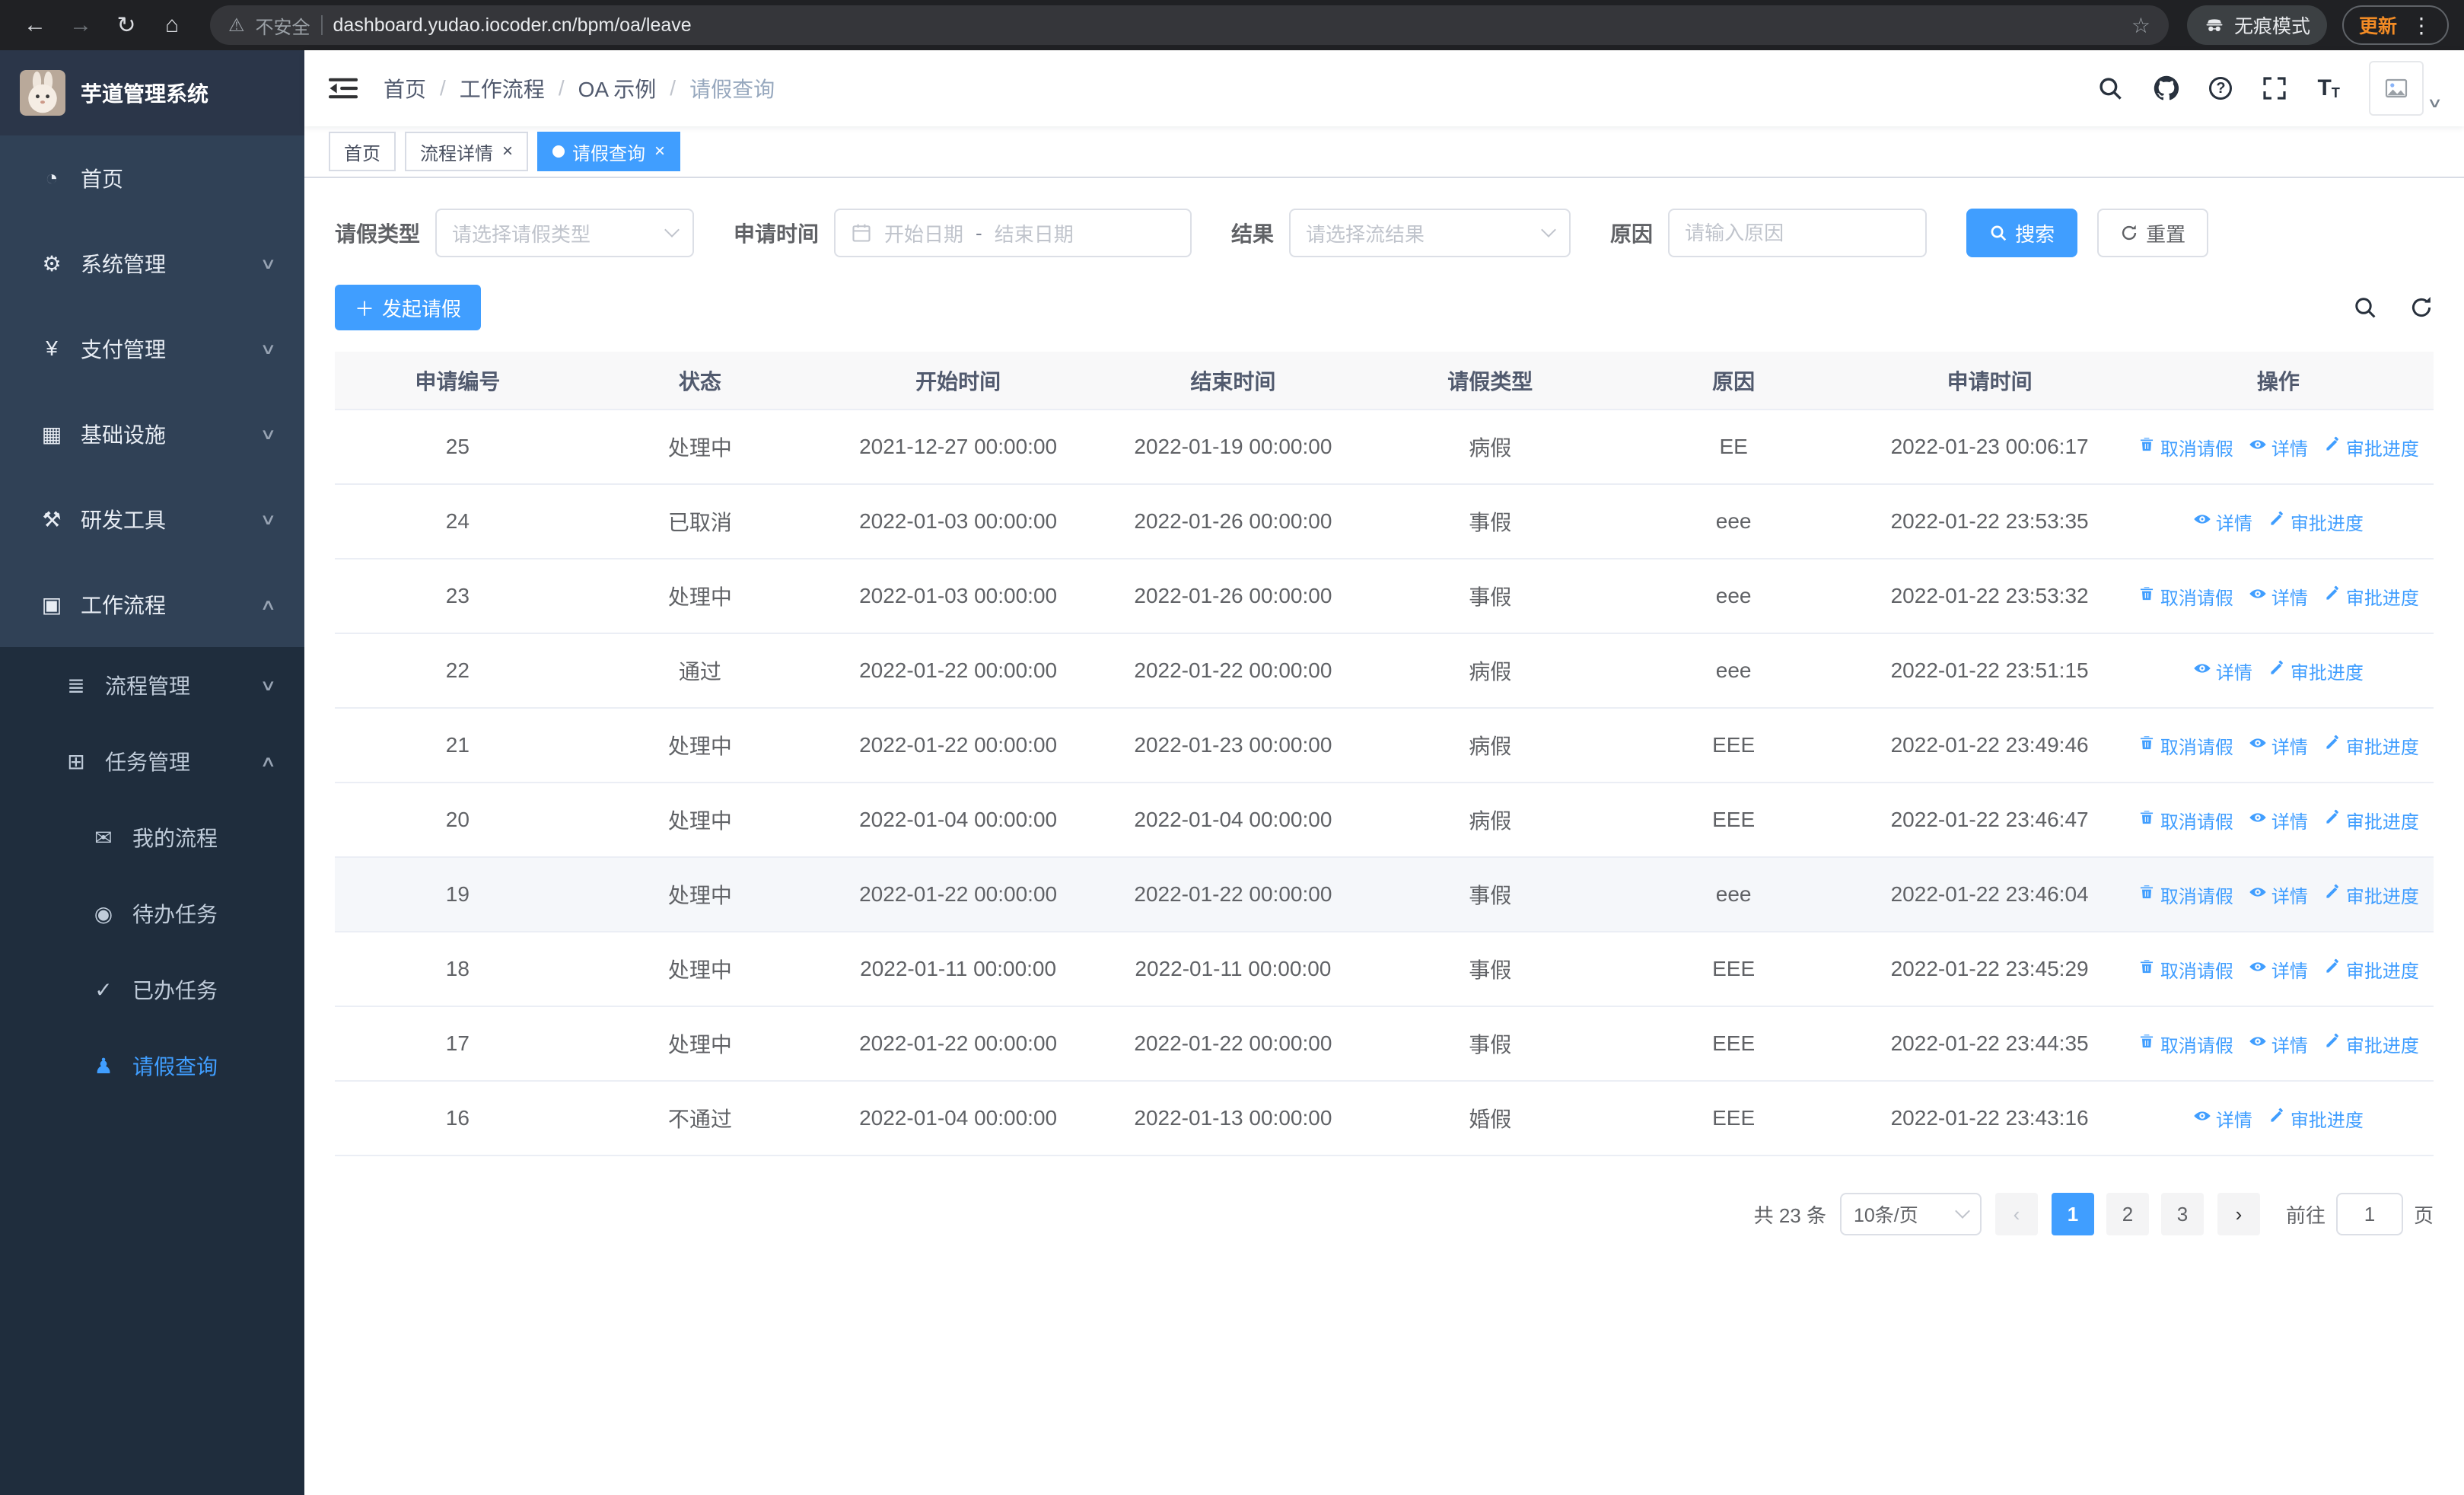  I want to click on page-button-1: 1, so click(2072, 1214).